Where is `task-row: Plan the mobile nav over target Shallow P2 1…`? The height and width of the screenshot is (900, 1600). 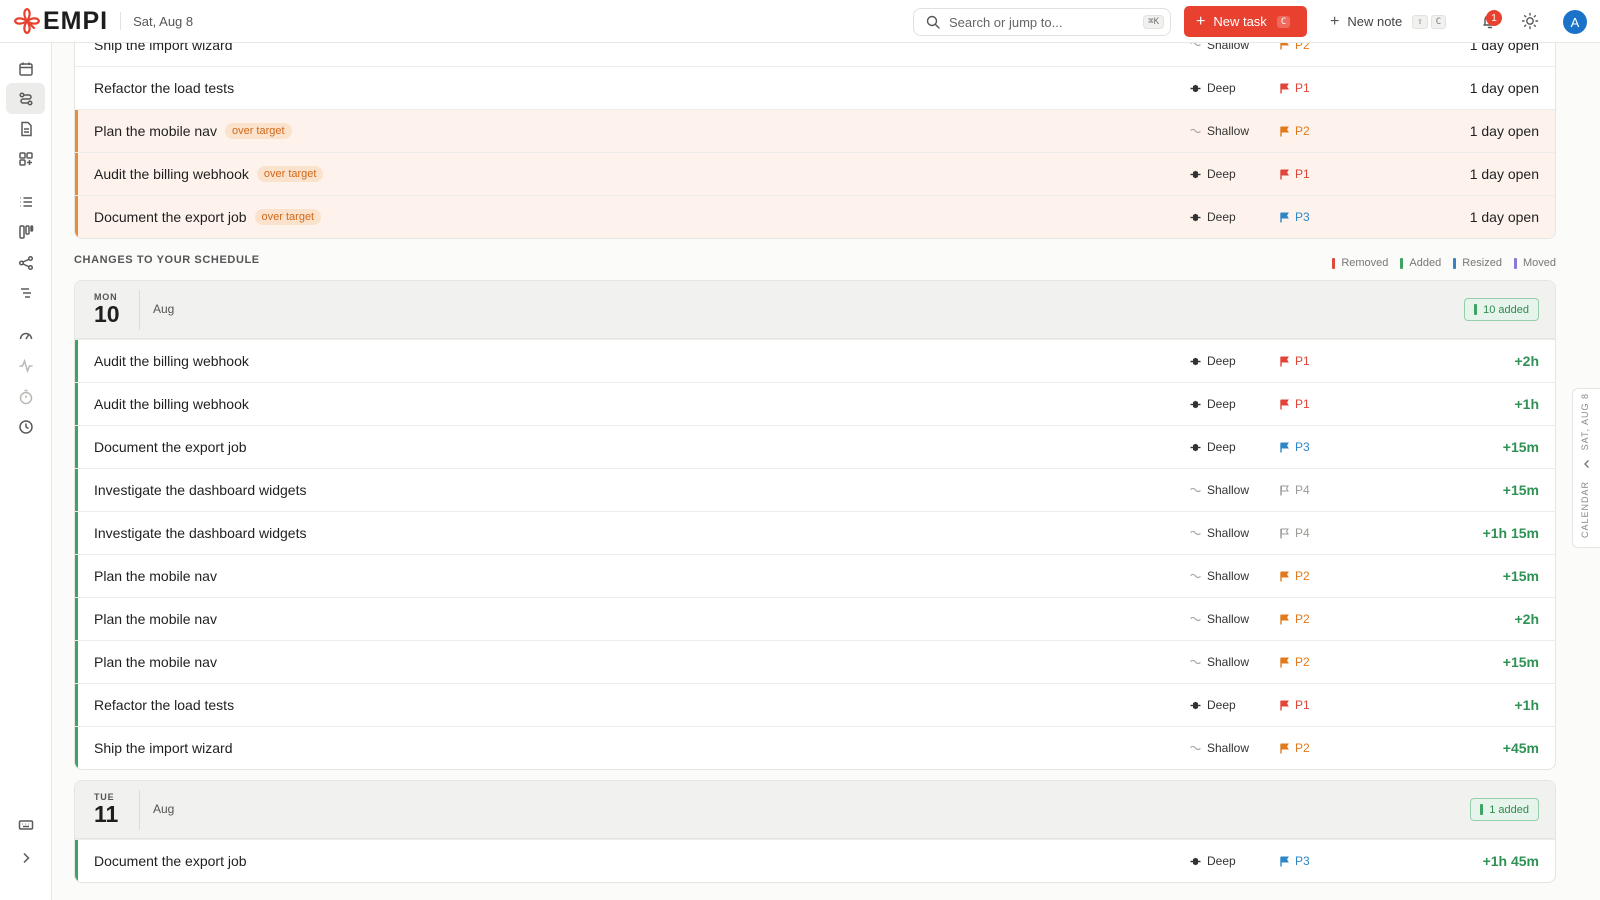
task-row: Plan the mobile nav over target Shallow P2 1… is located at coordinates (815, 130).